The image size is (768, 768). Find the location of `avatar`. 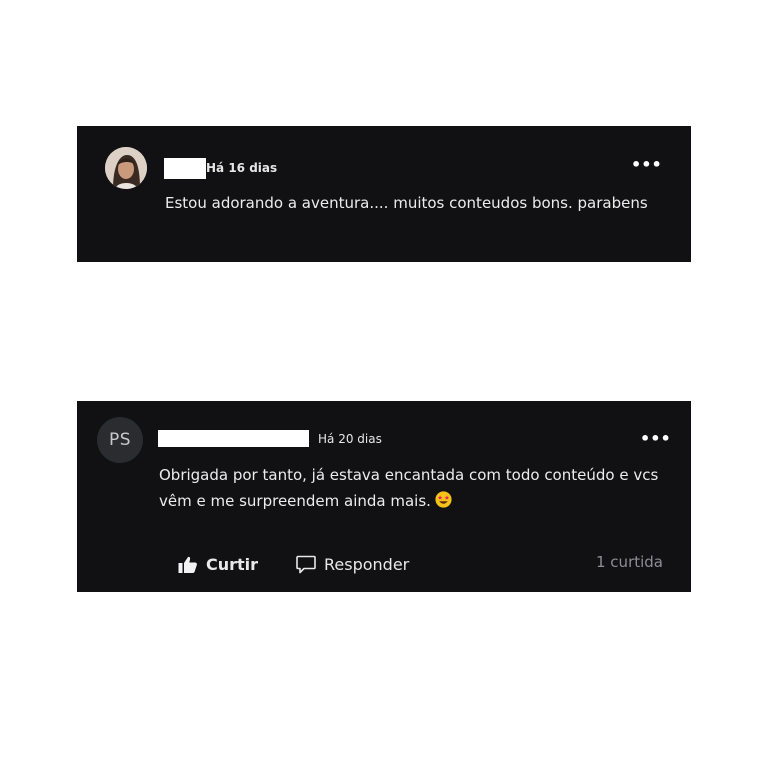

avatar is located at coordinates (126, 168).